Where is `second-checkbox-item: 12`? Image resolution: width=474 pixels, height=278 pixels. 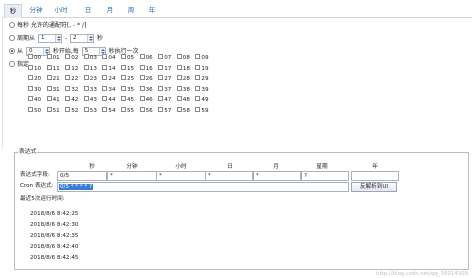 second-checkbox-item: 12 is located at coordinates (71, 68).